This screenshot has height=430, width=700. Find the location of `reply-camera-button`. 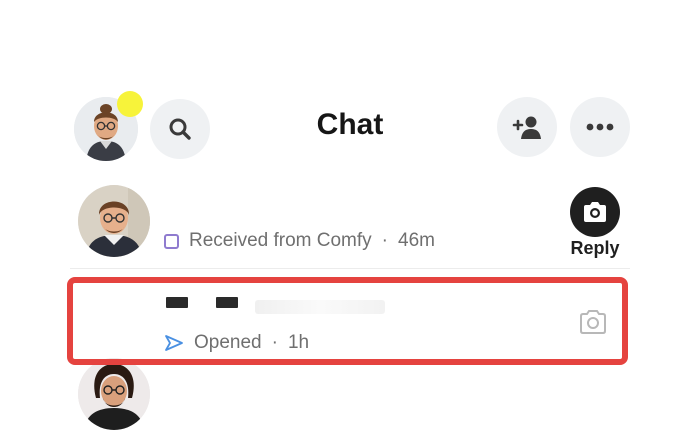

reply-camera-button is located at coordinates (595, 212).